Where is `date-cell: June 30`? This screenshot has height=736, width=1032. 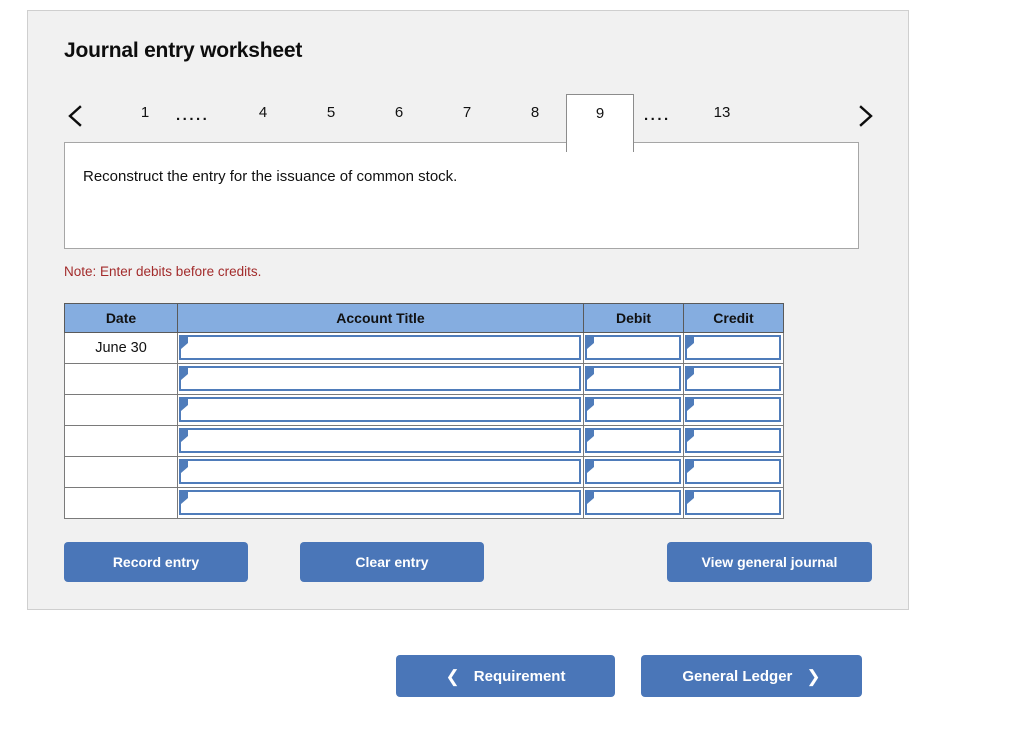
date-cell: June 30 is located at coordinates (121, 348).